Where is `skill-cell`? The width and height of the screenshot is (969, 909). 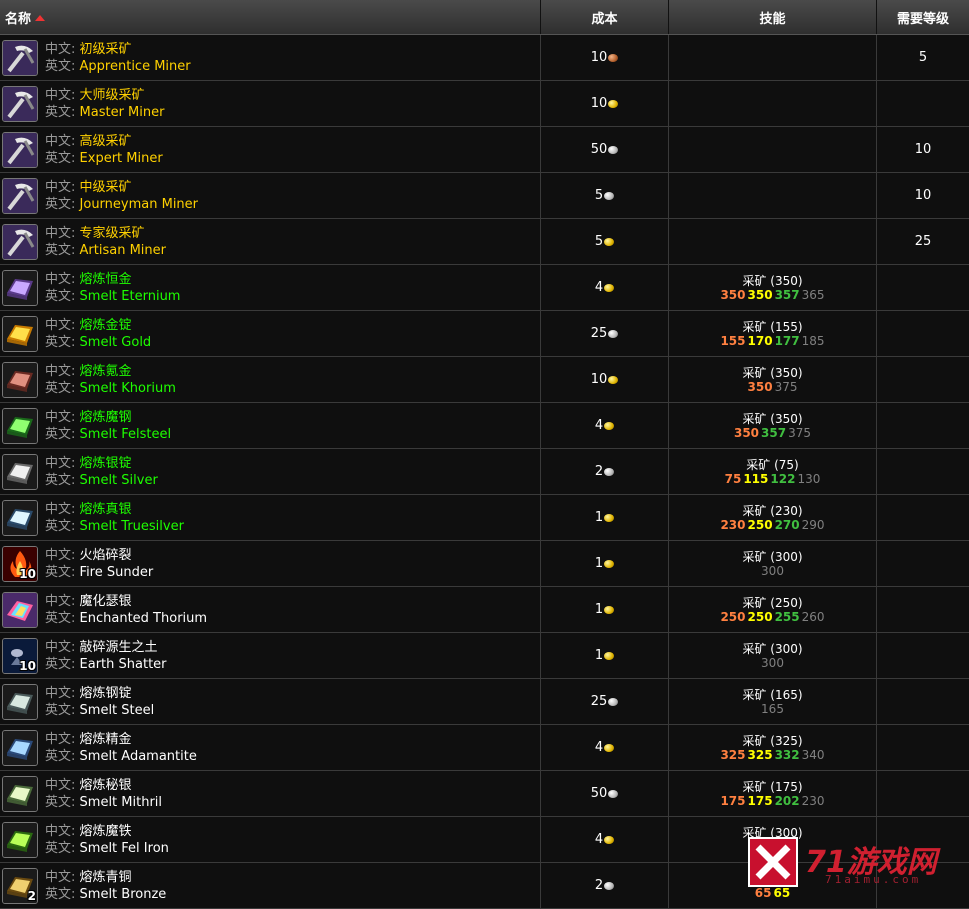
skill-cell is located at coordinates (773, 57).